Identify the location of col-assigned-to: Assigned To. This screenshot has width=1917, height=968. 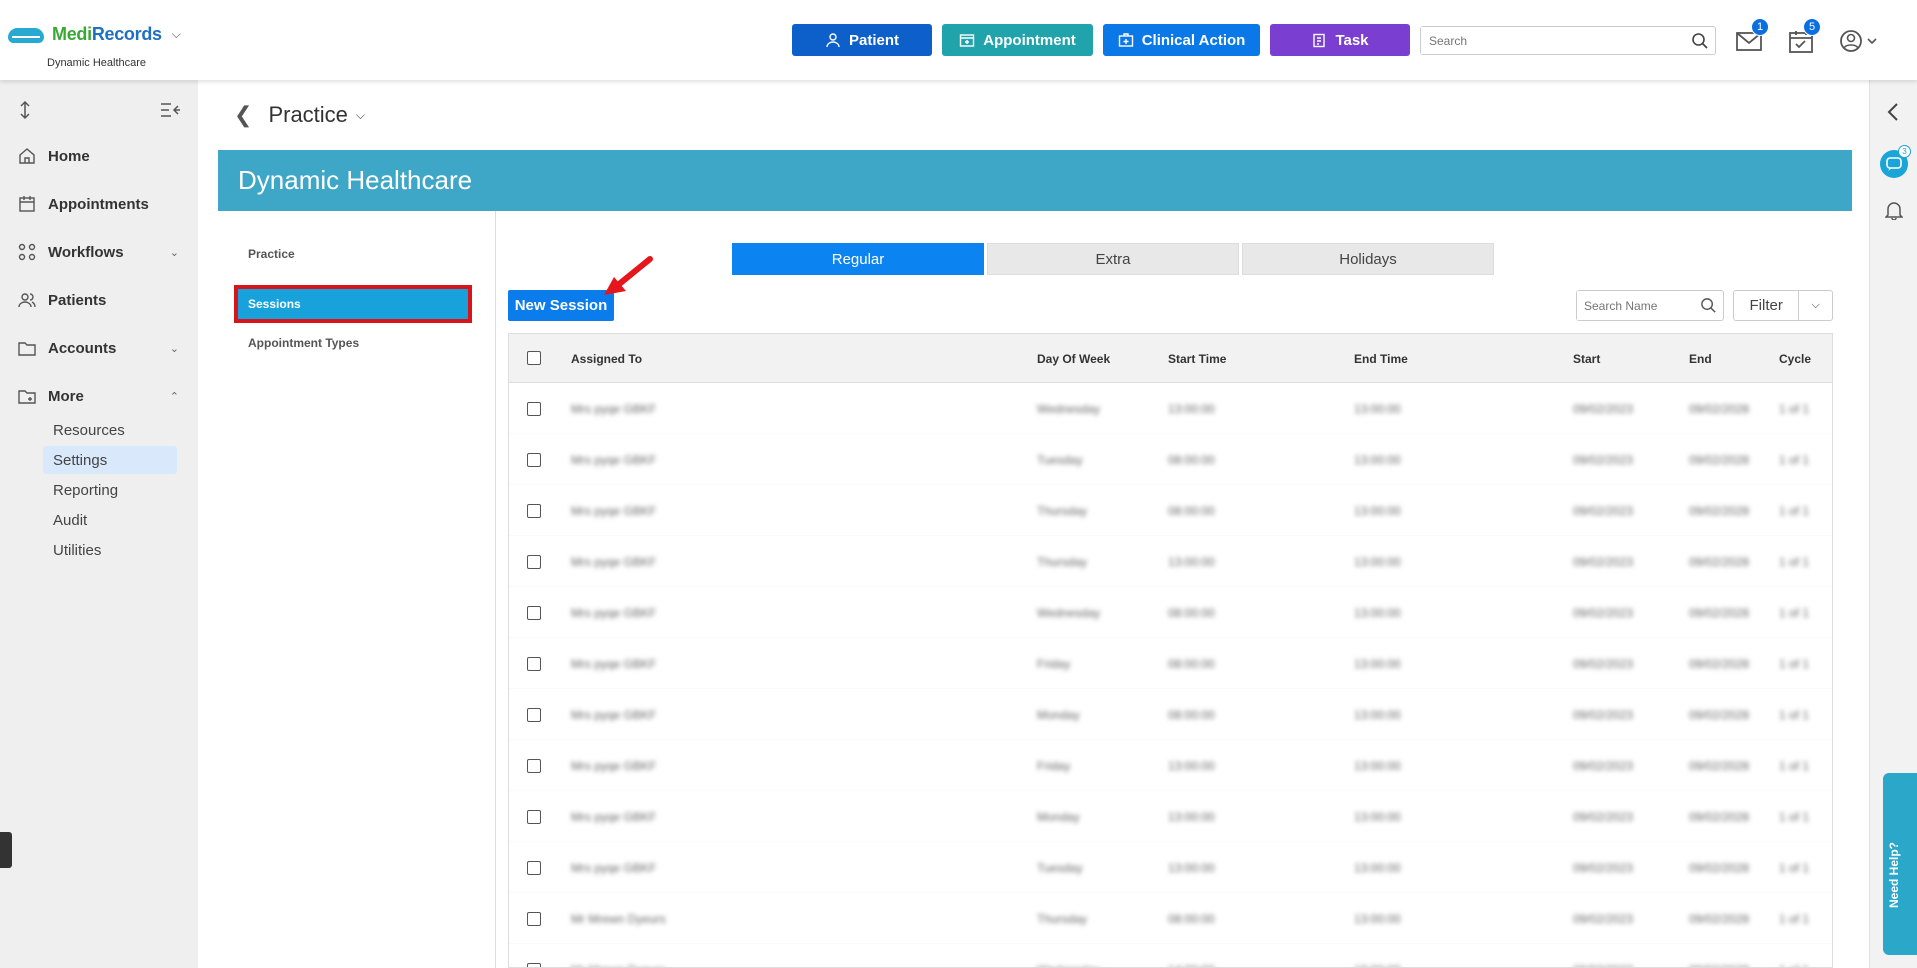
(606, 359).